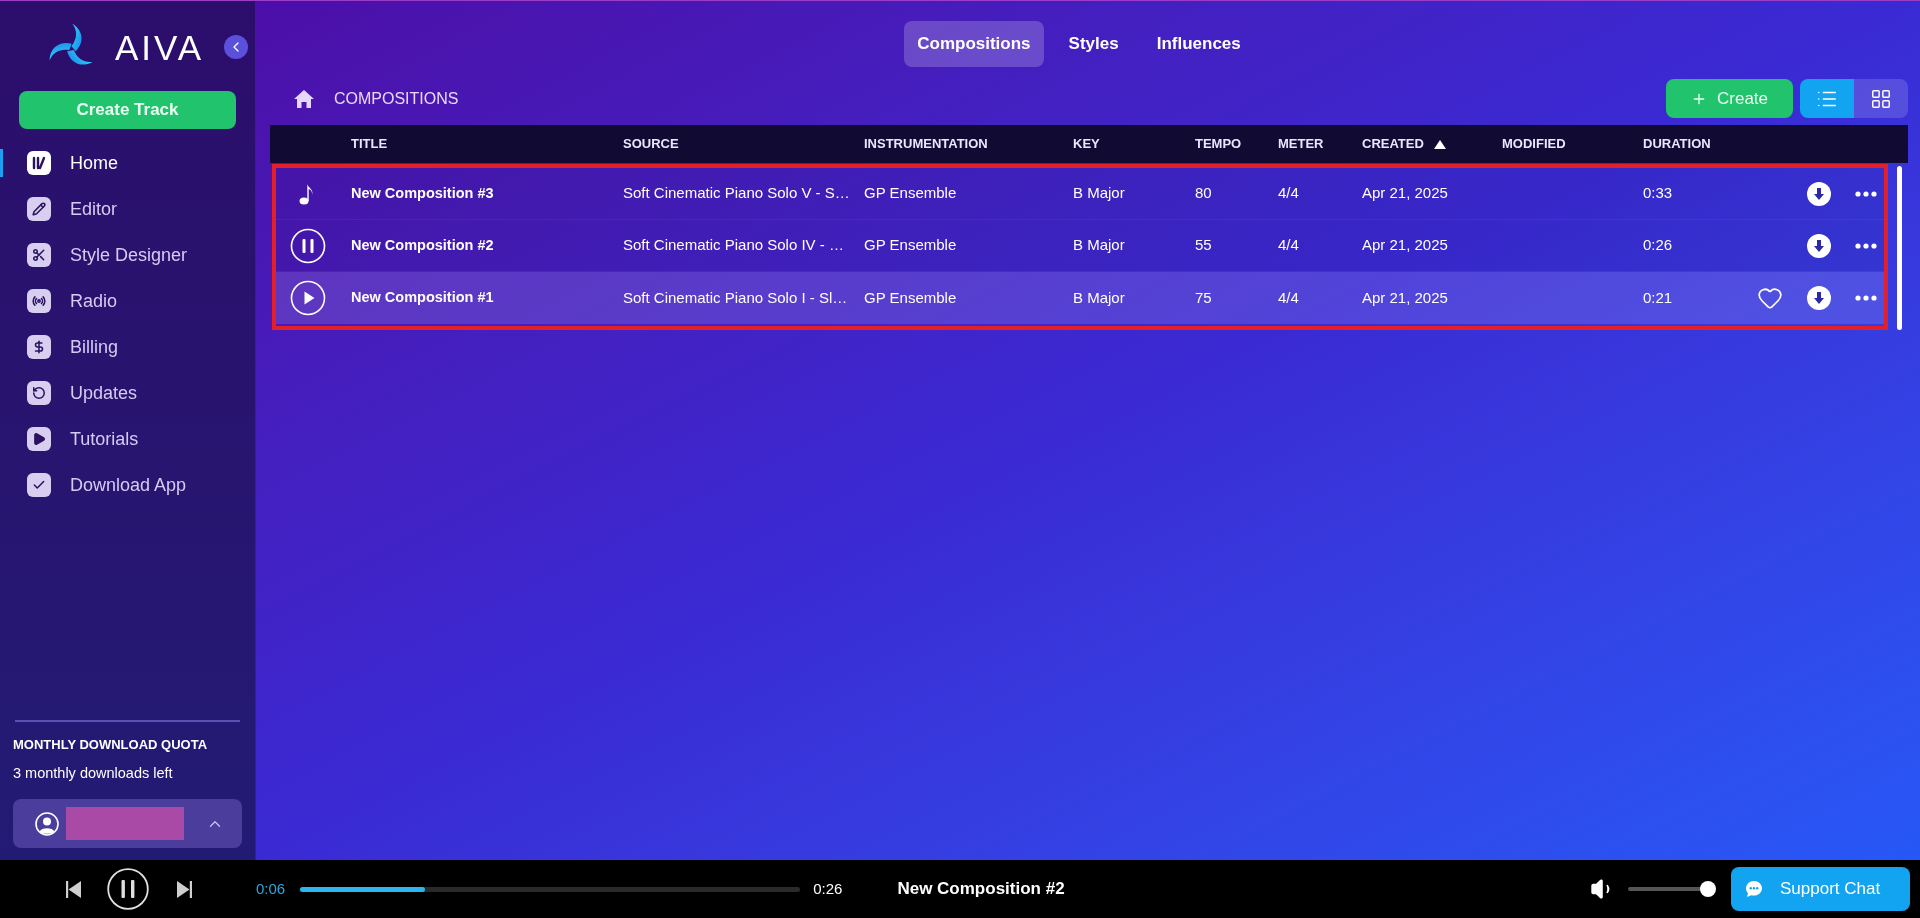 Image resolution: width=1920 pixels, height=918 pixels. What do you see at coordinates (1301, 144) in the screenshot?
I see `column-header: METER` at bounding box center [1301, 144].